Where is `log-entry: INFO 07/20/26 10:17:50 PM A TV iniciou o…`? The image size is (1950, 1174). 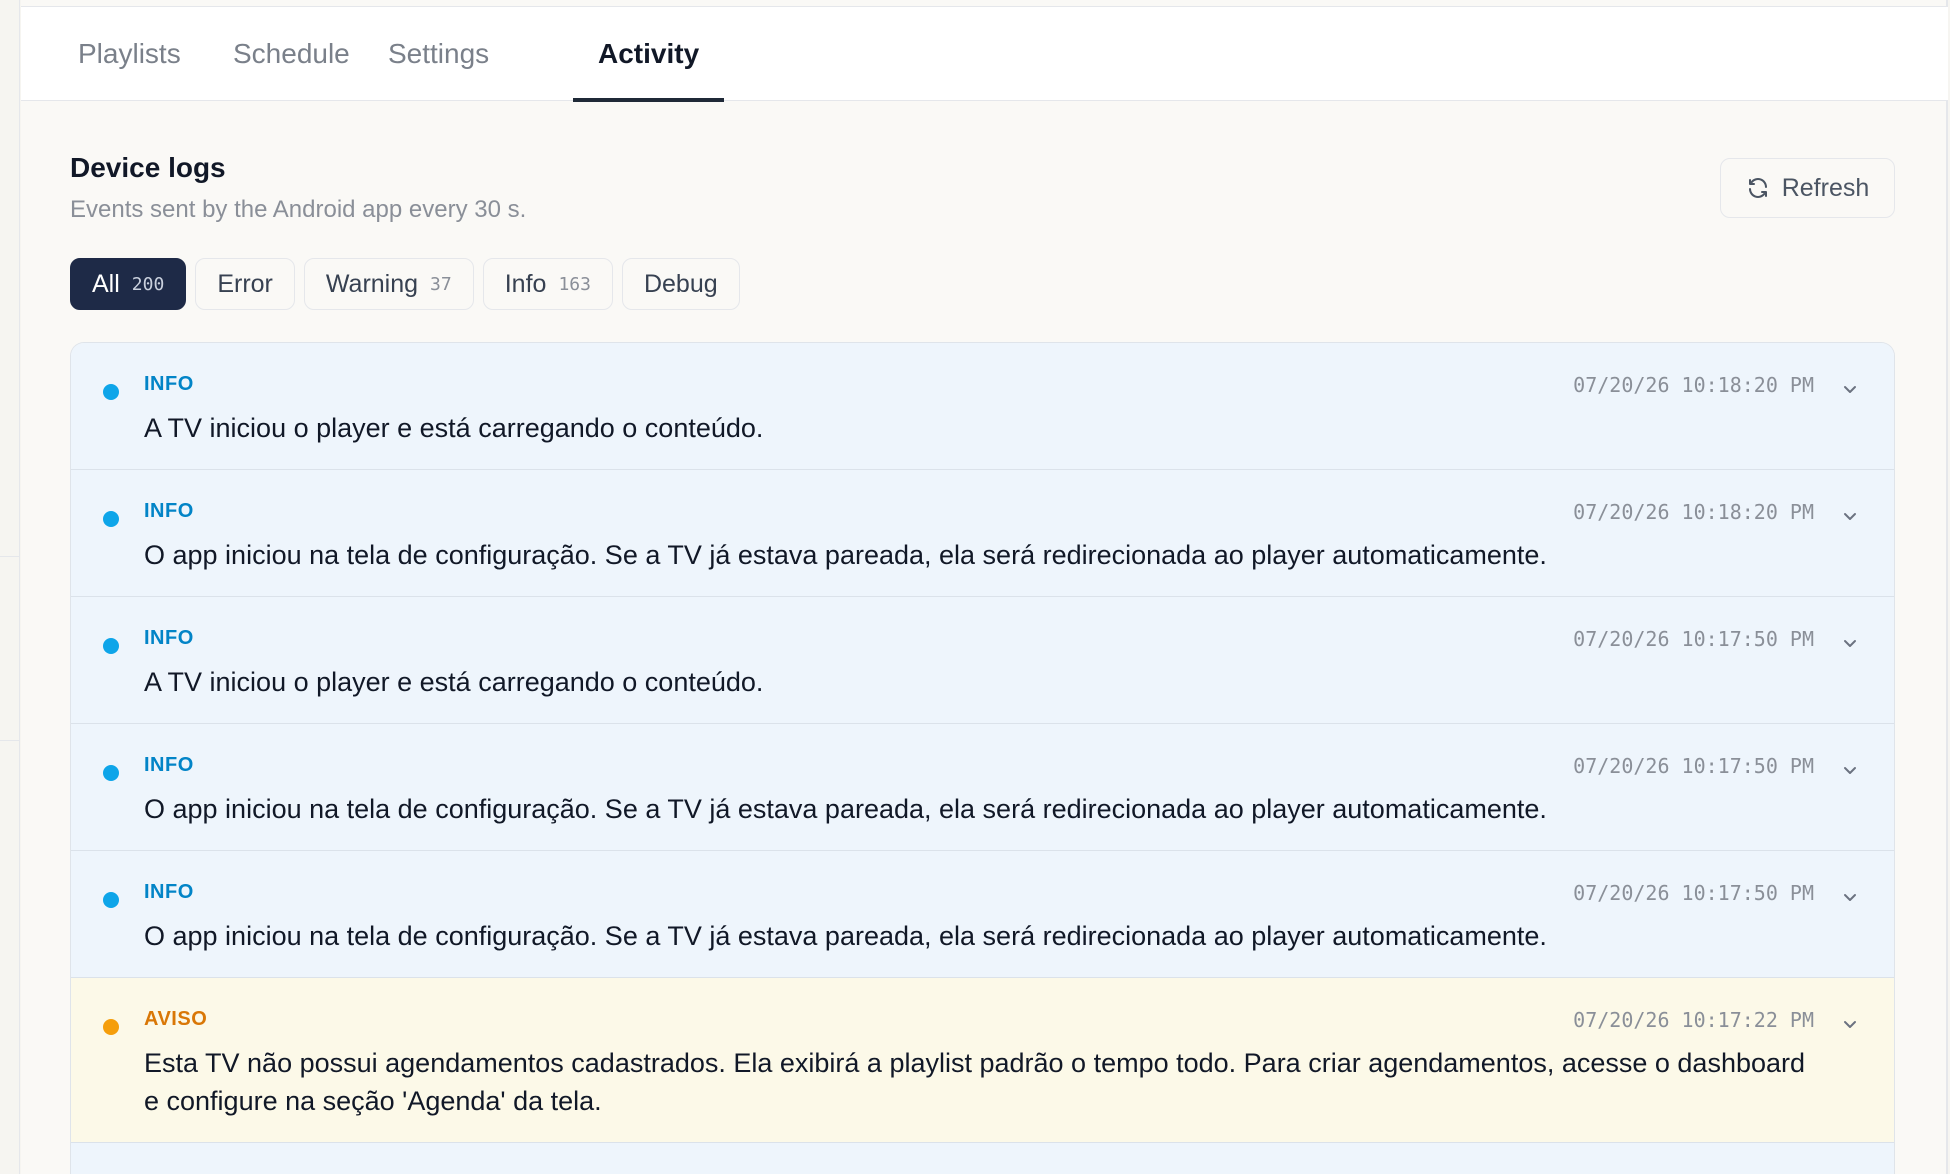 log-entry: INFO 07/20/26 10:17:50 PM A TV iniciou o… is located at coordinates (982, 660).